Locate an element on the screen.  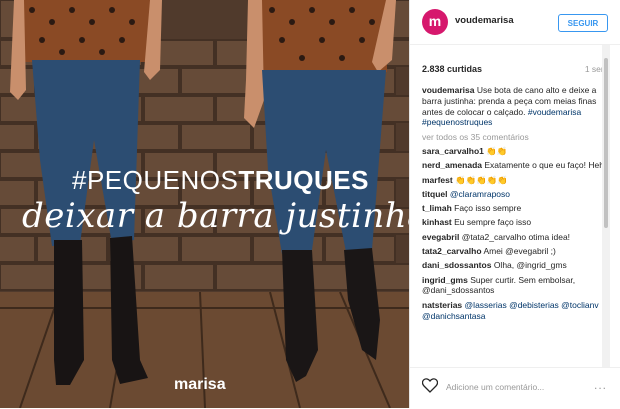
post-header: m voudemarisa SEGUIR is located at coordinates (515, 22).